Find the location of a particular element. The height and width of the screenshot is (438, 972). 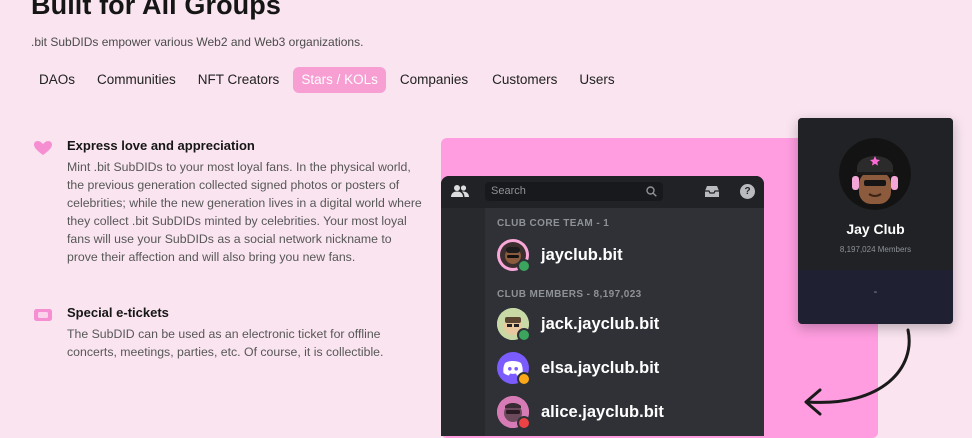

discord-header: Search ? is located at coordinates (602, 192).